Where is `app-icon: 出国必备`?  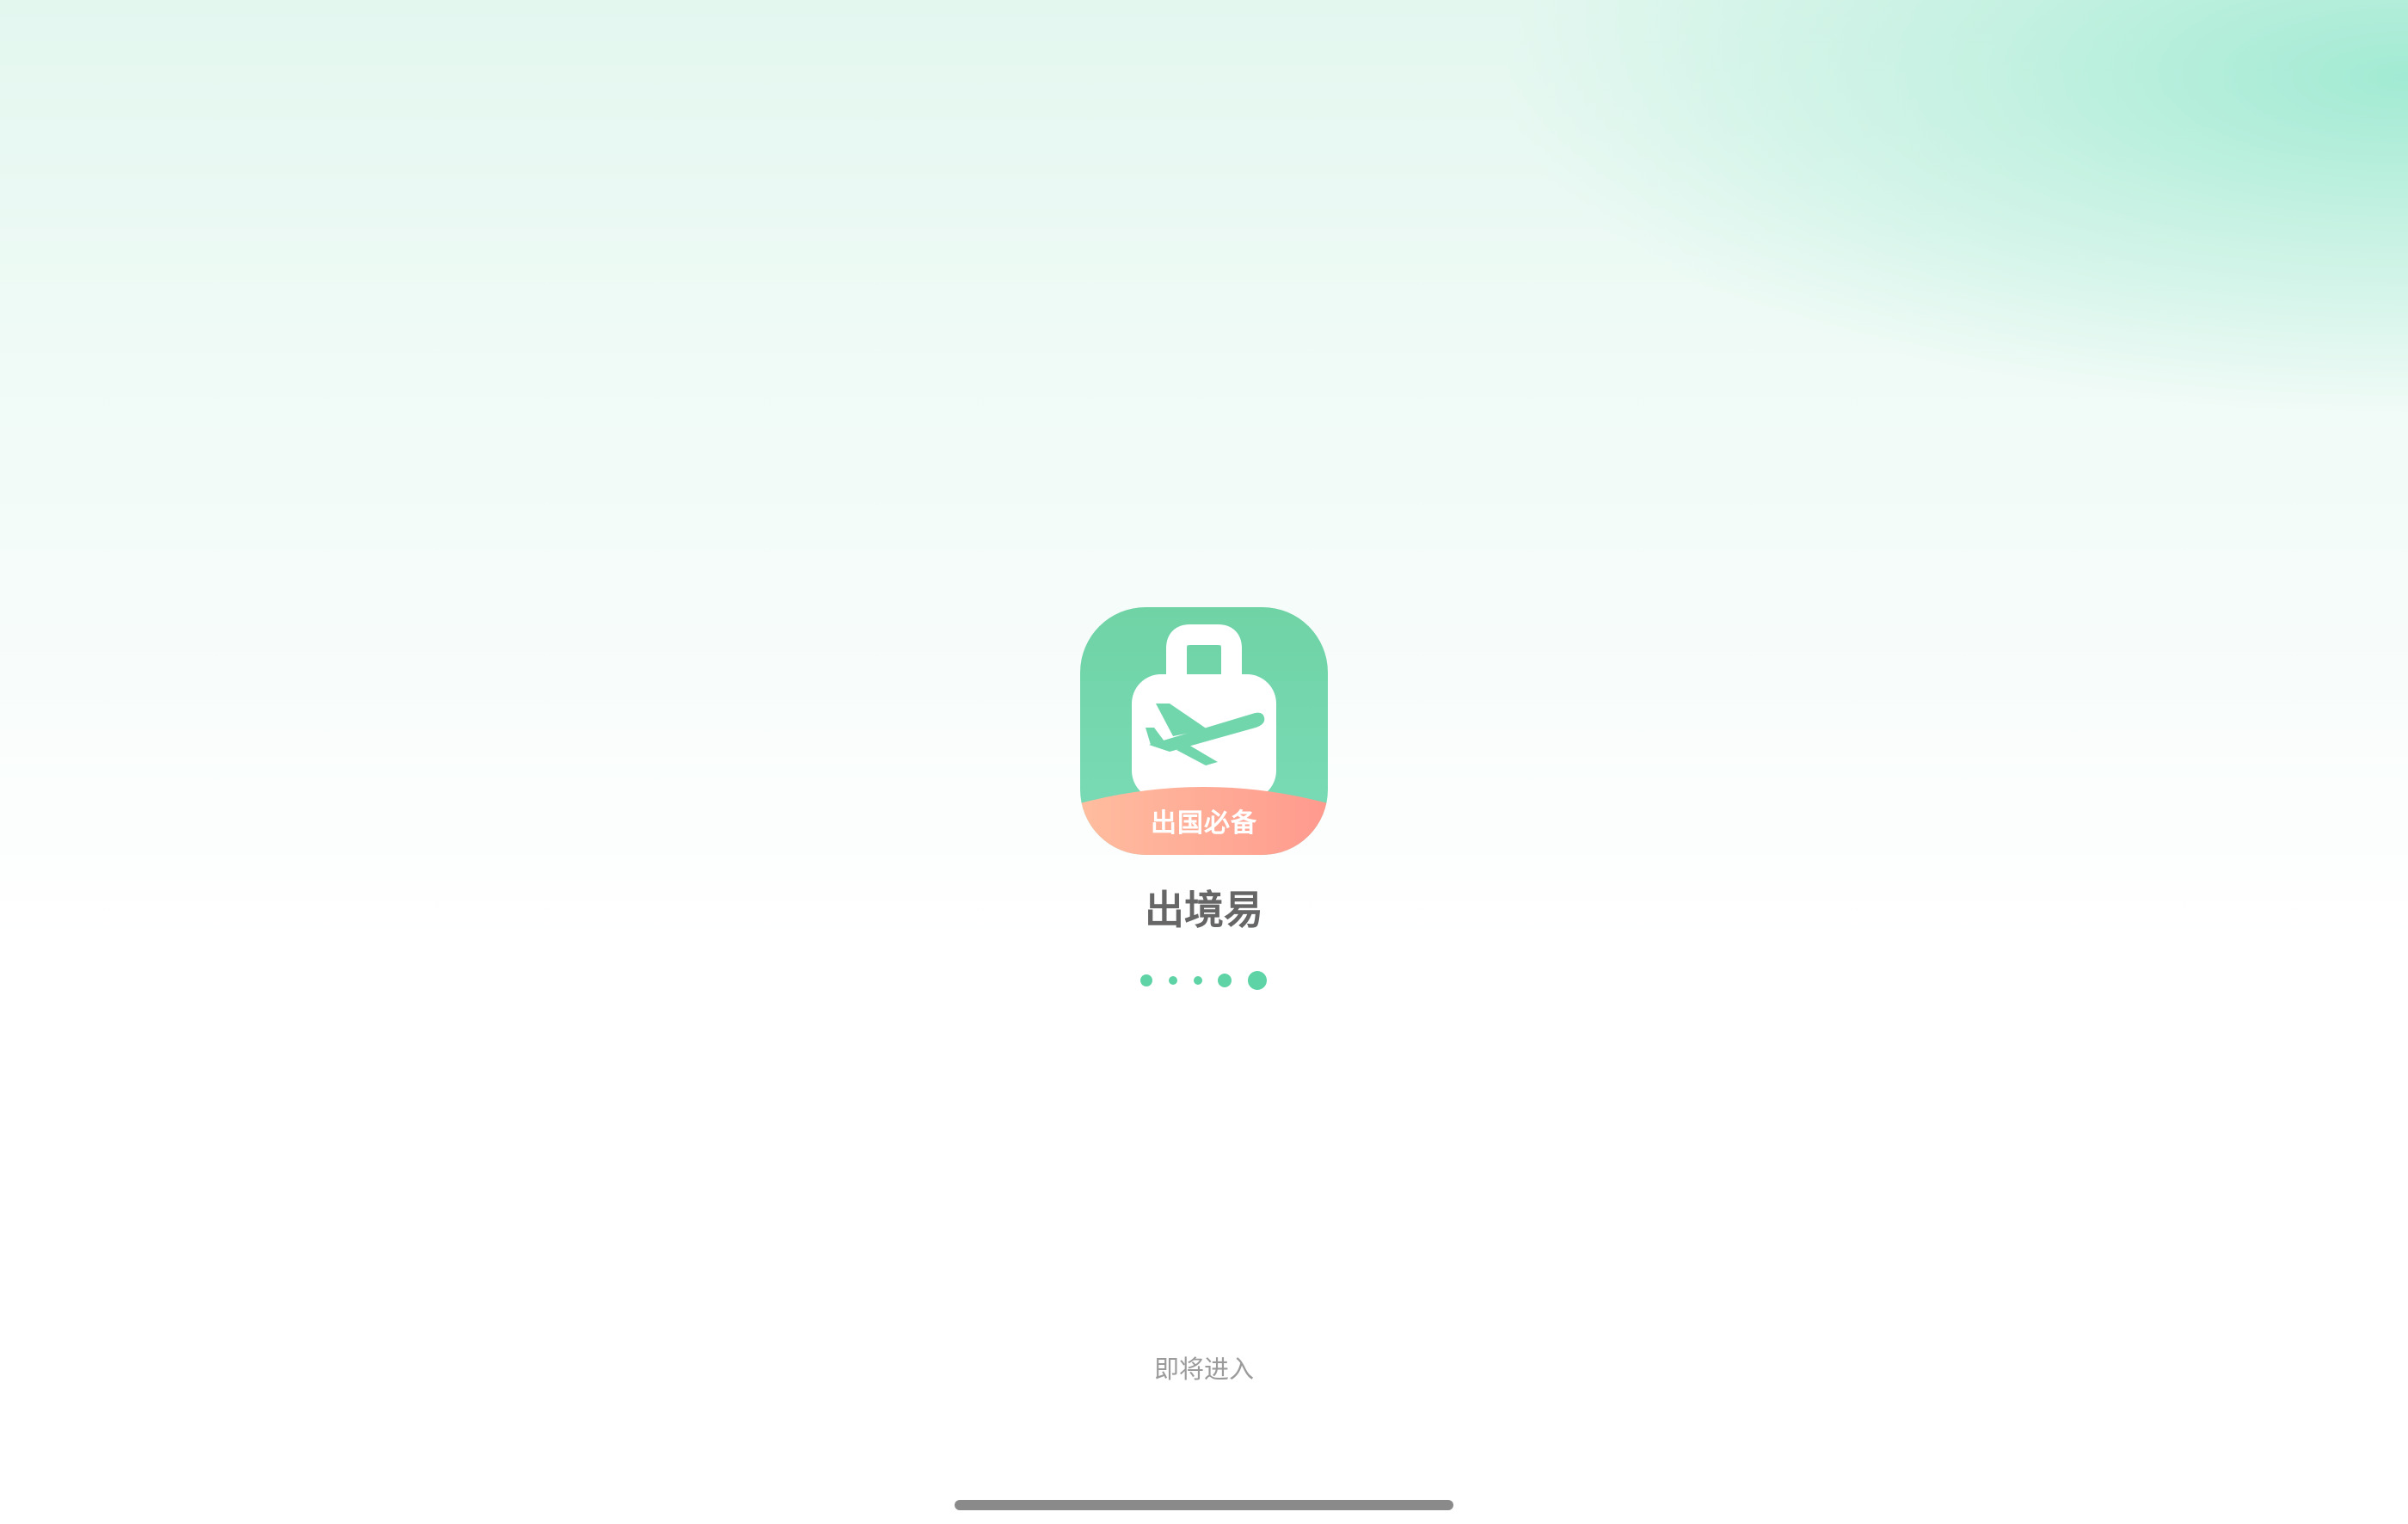
app-icon: 出国必备 is located at coordinates (1204, 731).